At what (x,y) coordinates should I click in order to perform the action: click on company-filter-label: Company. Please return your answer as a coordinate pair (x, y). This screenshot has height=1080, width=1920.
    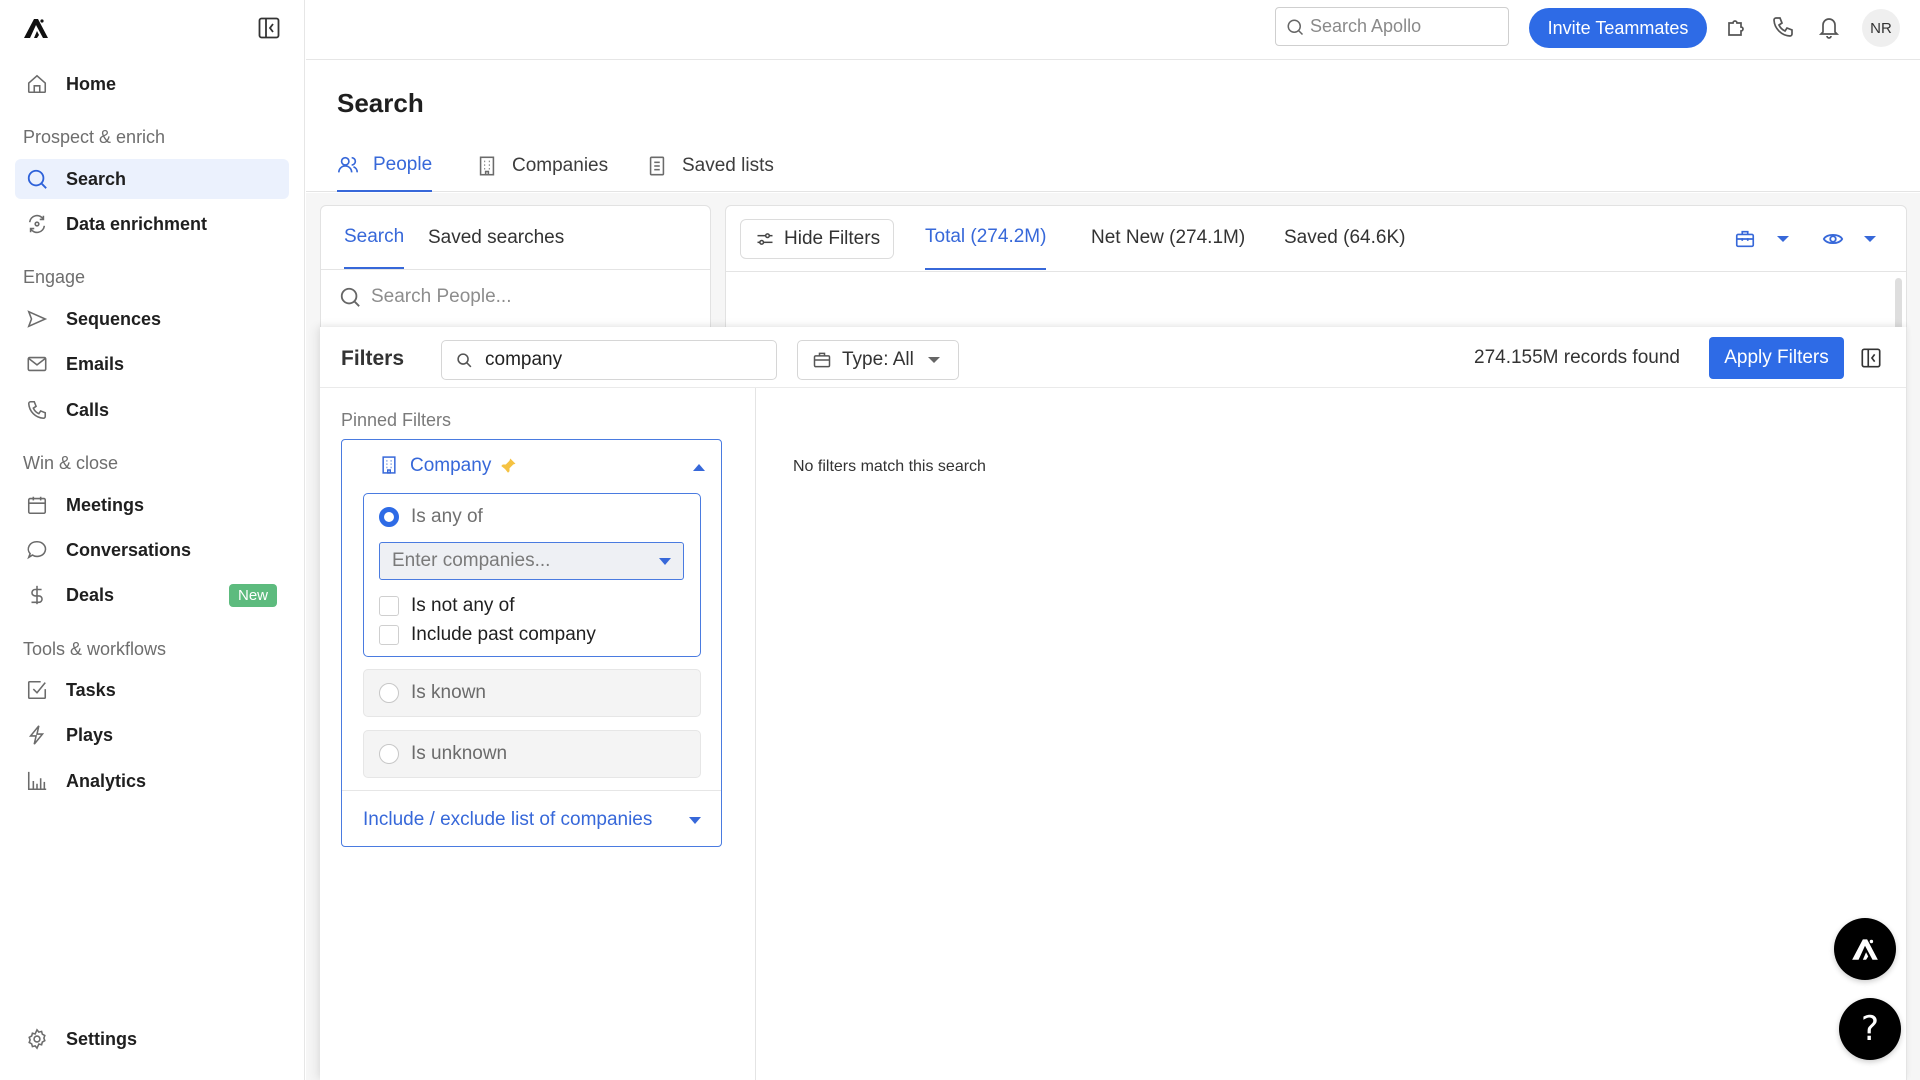
    Looking at the image, I should click on (451, 465).